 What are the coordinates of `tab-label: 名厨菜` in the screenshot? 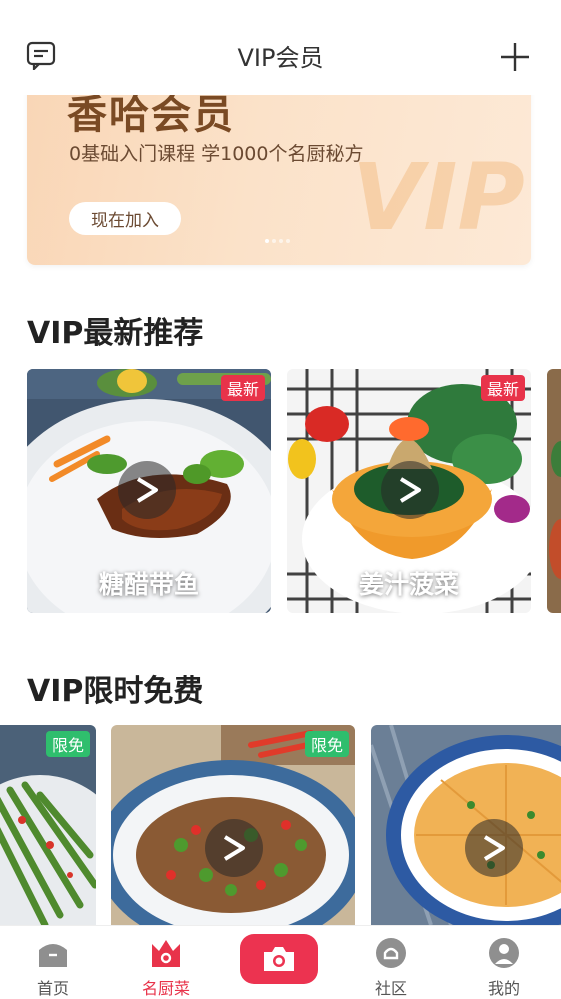 It's located at (165, 988).